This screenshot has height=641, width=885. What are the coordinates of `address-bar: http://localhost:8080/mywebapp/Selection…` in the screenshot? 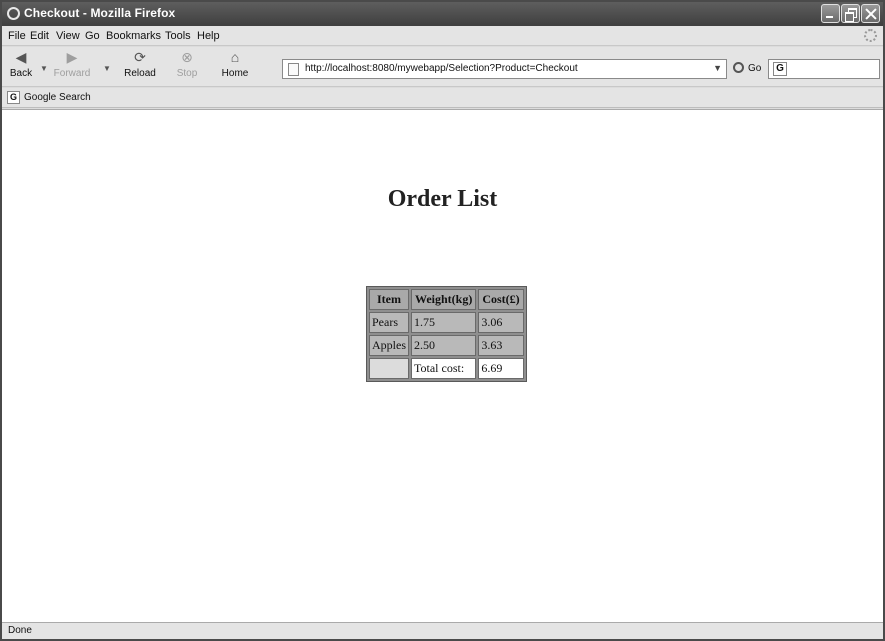 It's located at (504, 69).